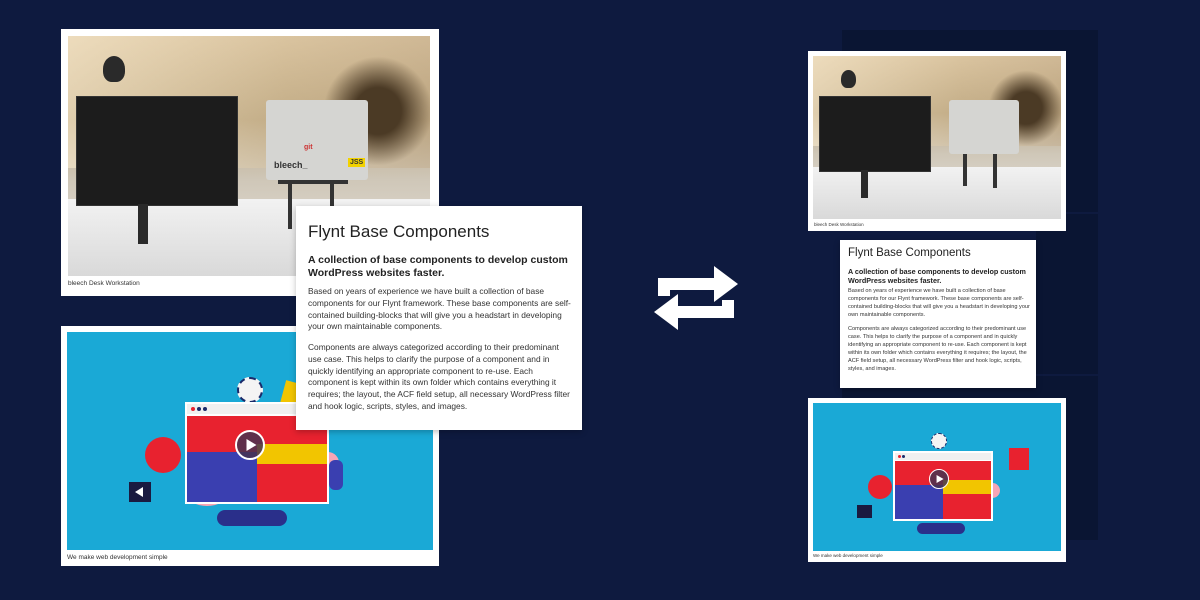  Describe the element at coordinates (909, 253) in the screenshot. I see `content-title-small: Flynt Base Components` at that location.